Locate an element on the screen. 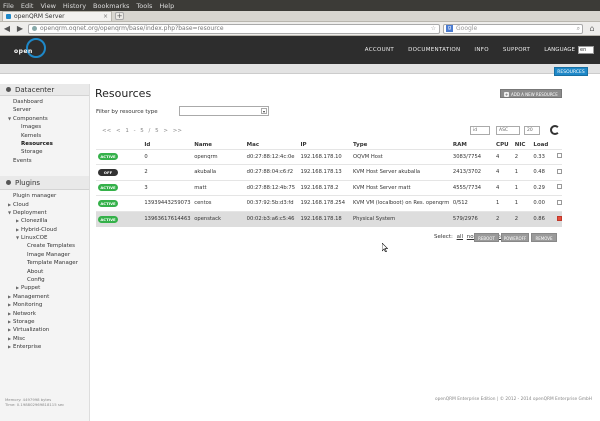 This screenshot has width=600, height=421. forward-arrow-icon: ▶ is located at coordinates (20, 29).